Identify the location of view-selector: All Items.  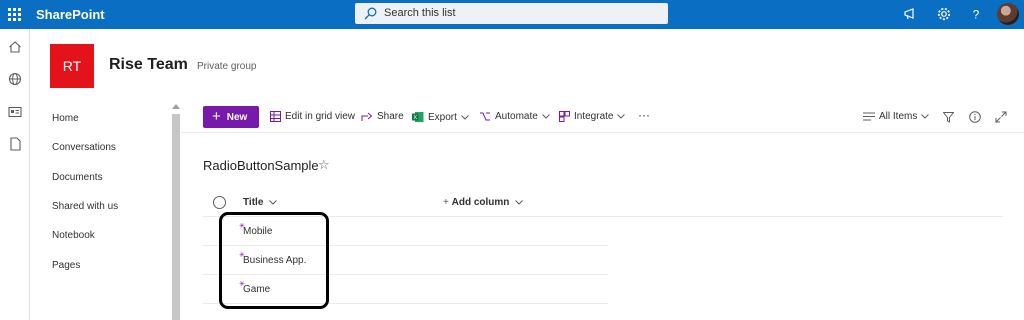
(898, 116).